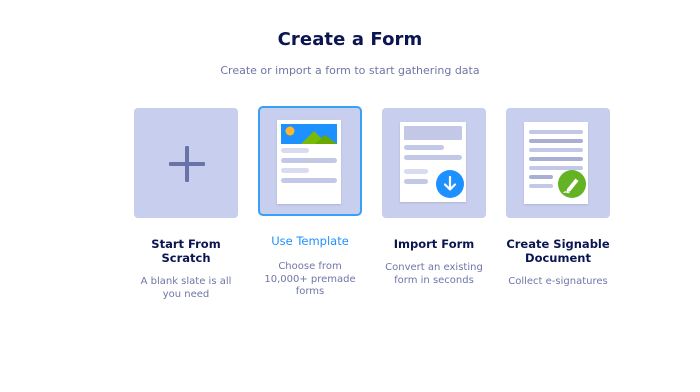  I want to click on create-signable-document-label: Create Signable Document, so click(558, 251).